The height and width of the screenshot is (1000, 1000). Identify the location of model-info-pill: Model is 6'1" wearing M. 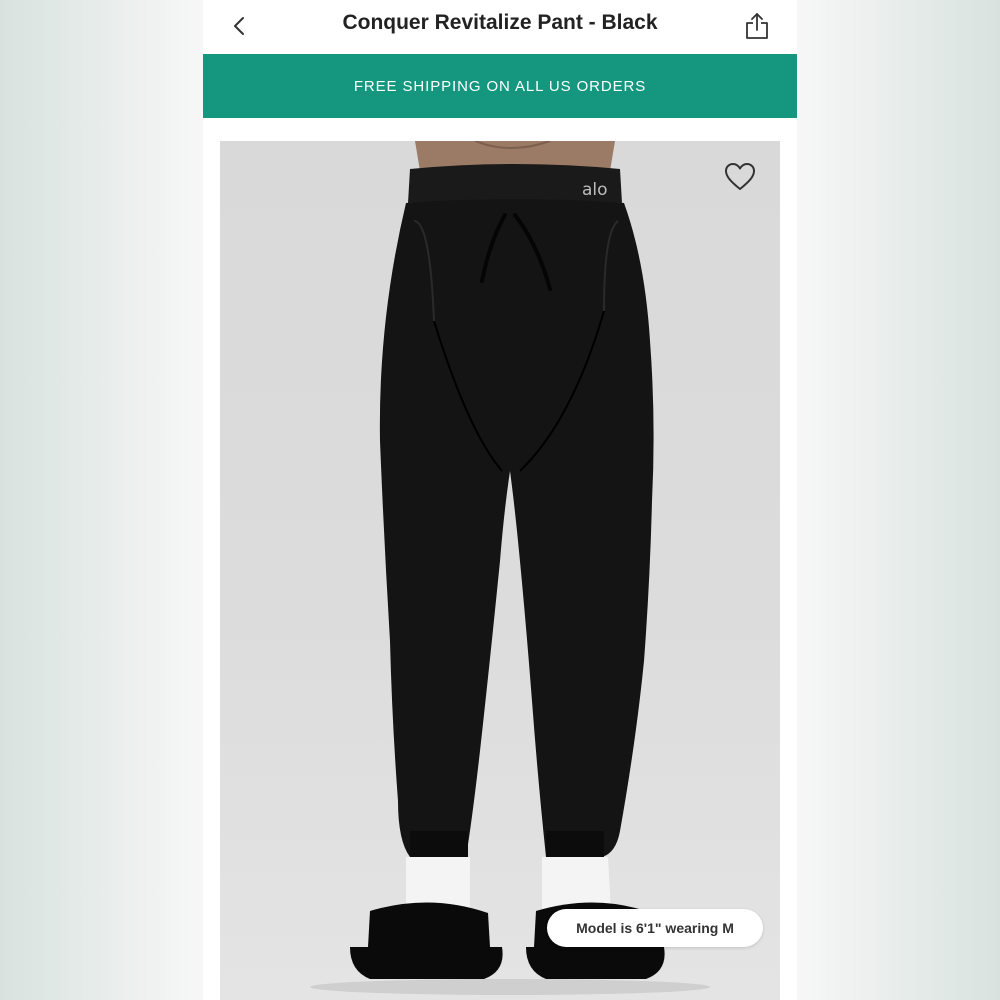
(655, 928).